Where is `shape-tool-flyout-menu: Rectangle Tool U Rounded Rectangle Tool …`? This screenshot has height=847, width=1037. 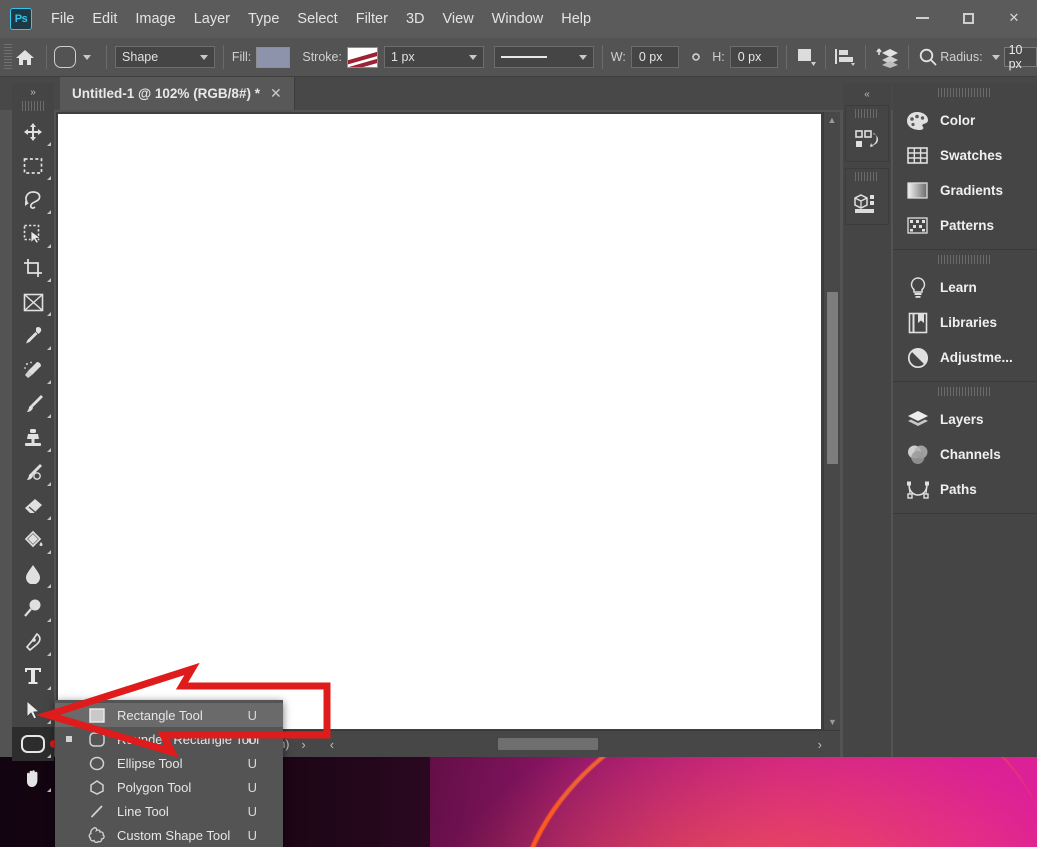 shape-tool-flyout-menu: Rectangle Tool U Rounded Rectangle Tool … is located at coordinates (169, 773).